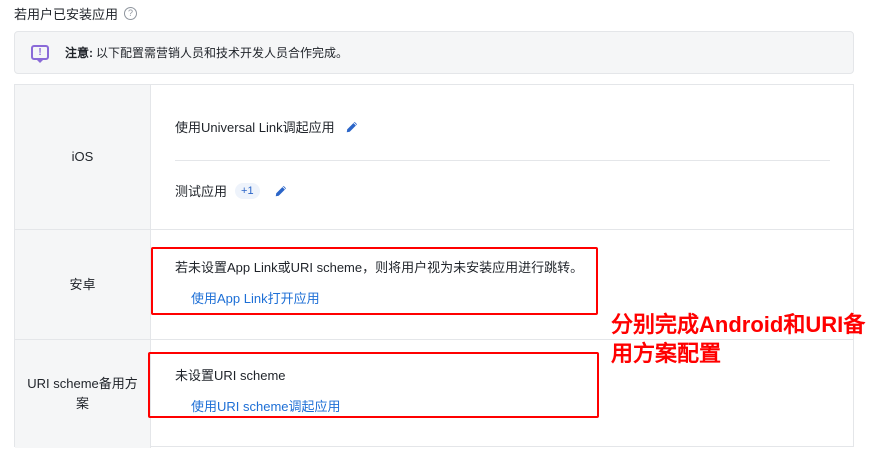 This screenshot has height=465, width=884. Describe the element at coordinates (738, 339) in the screenshot. I see `annotation-text: 分别完成Android和URI备用方案配置` at that location.